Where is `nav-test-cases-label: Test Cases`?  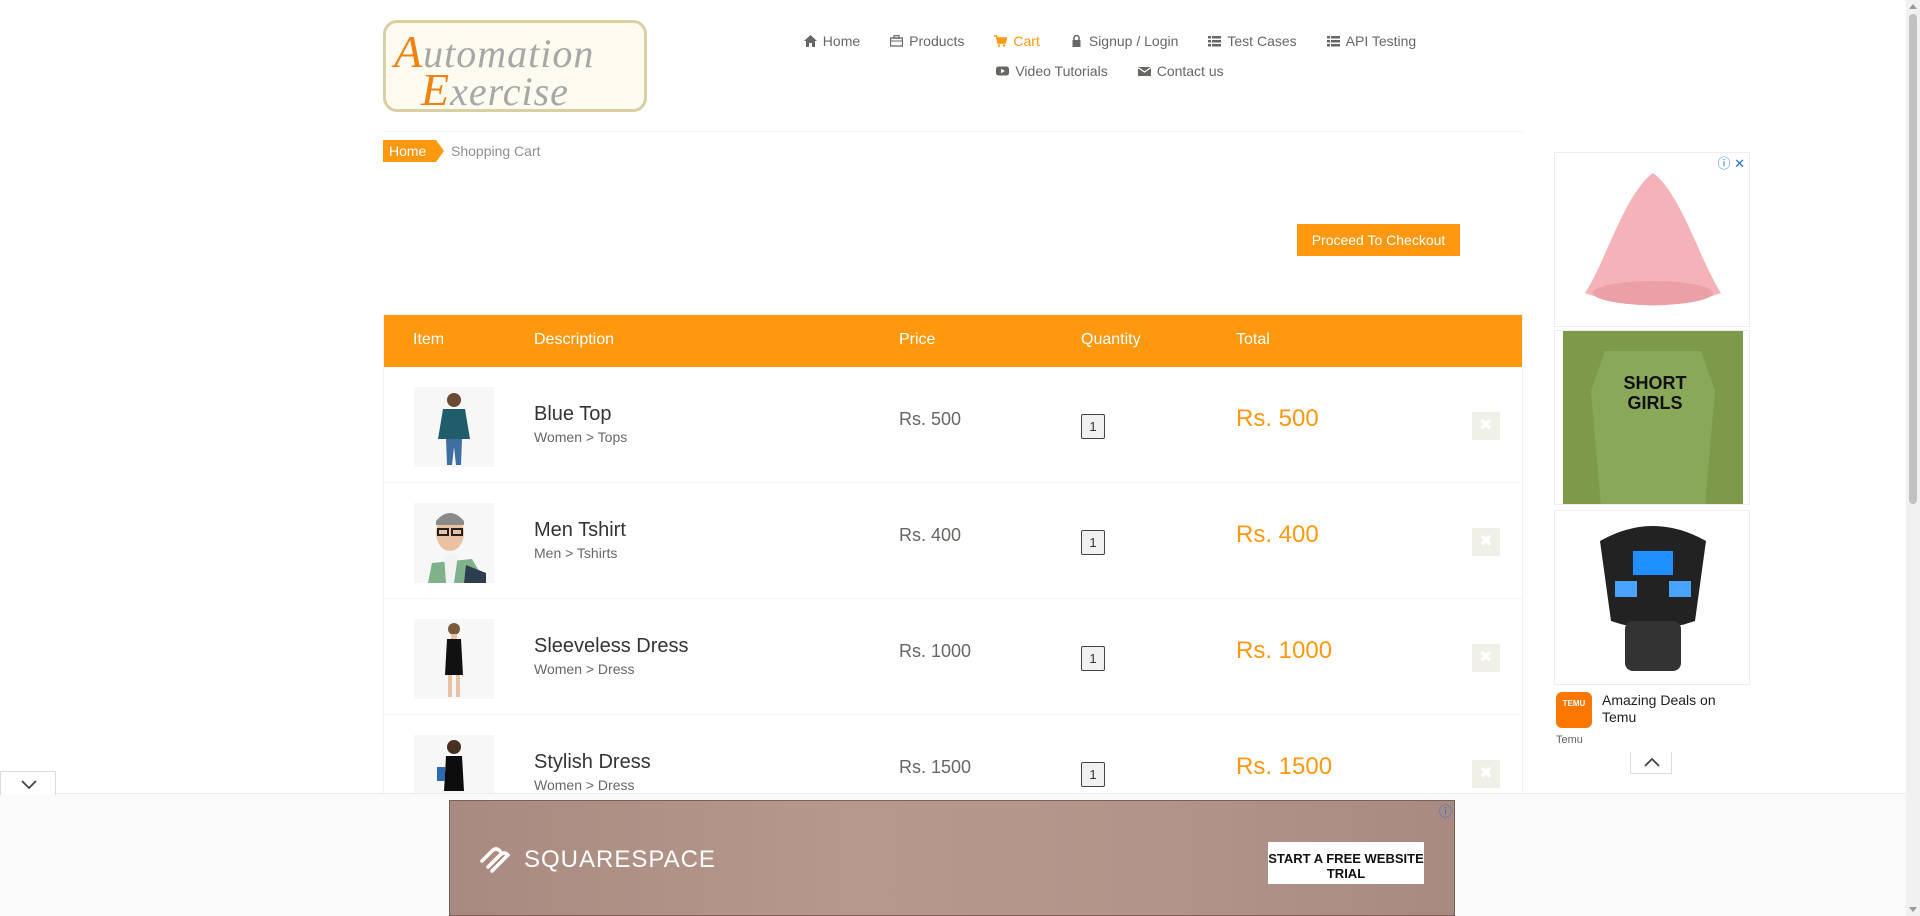
nav-test-cases-label: Test Cases is located at coordinates (1262, 41).